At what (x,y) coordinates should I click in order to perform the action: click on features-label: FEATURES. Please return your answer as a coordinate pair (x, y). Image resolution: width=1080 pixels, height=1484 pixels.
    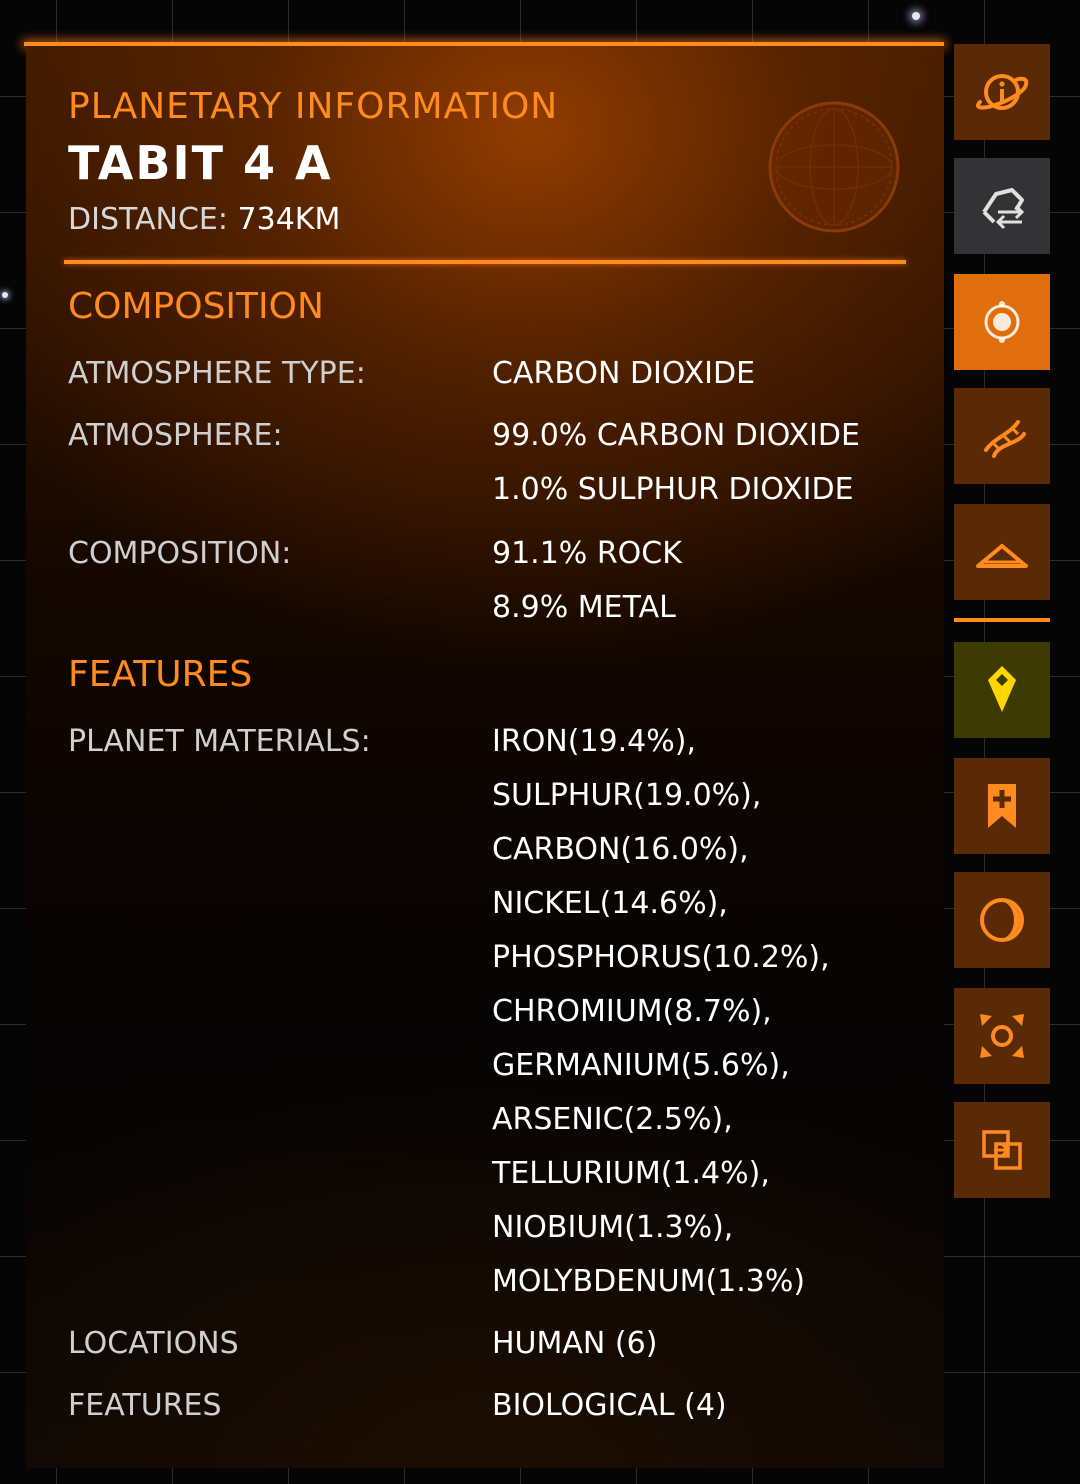
    Looking at the image, I should click on (145, 1405).